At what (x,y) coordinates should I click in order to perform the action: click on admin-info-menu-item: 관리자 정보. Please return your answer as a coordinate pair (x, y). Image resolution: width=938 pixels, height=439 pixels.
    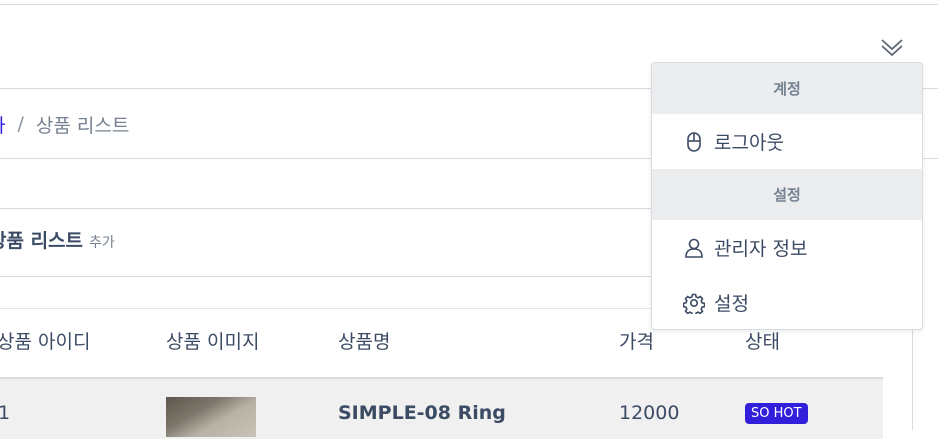
    Looking at the image, I should click on (787, 247).